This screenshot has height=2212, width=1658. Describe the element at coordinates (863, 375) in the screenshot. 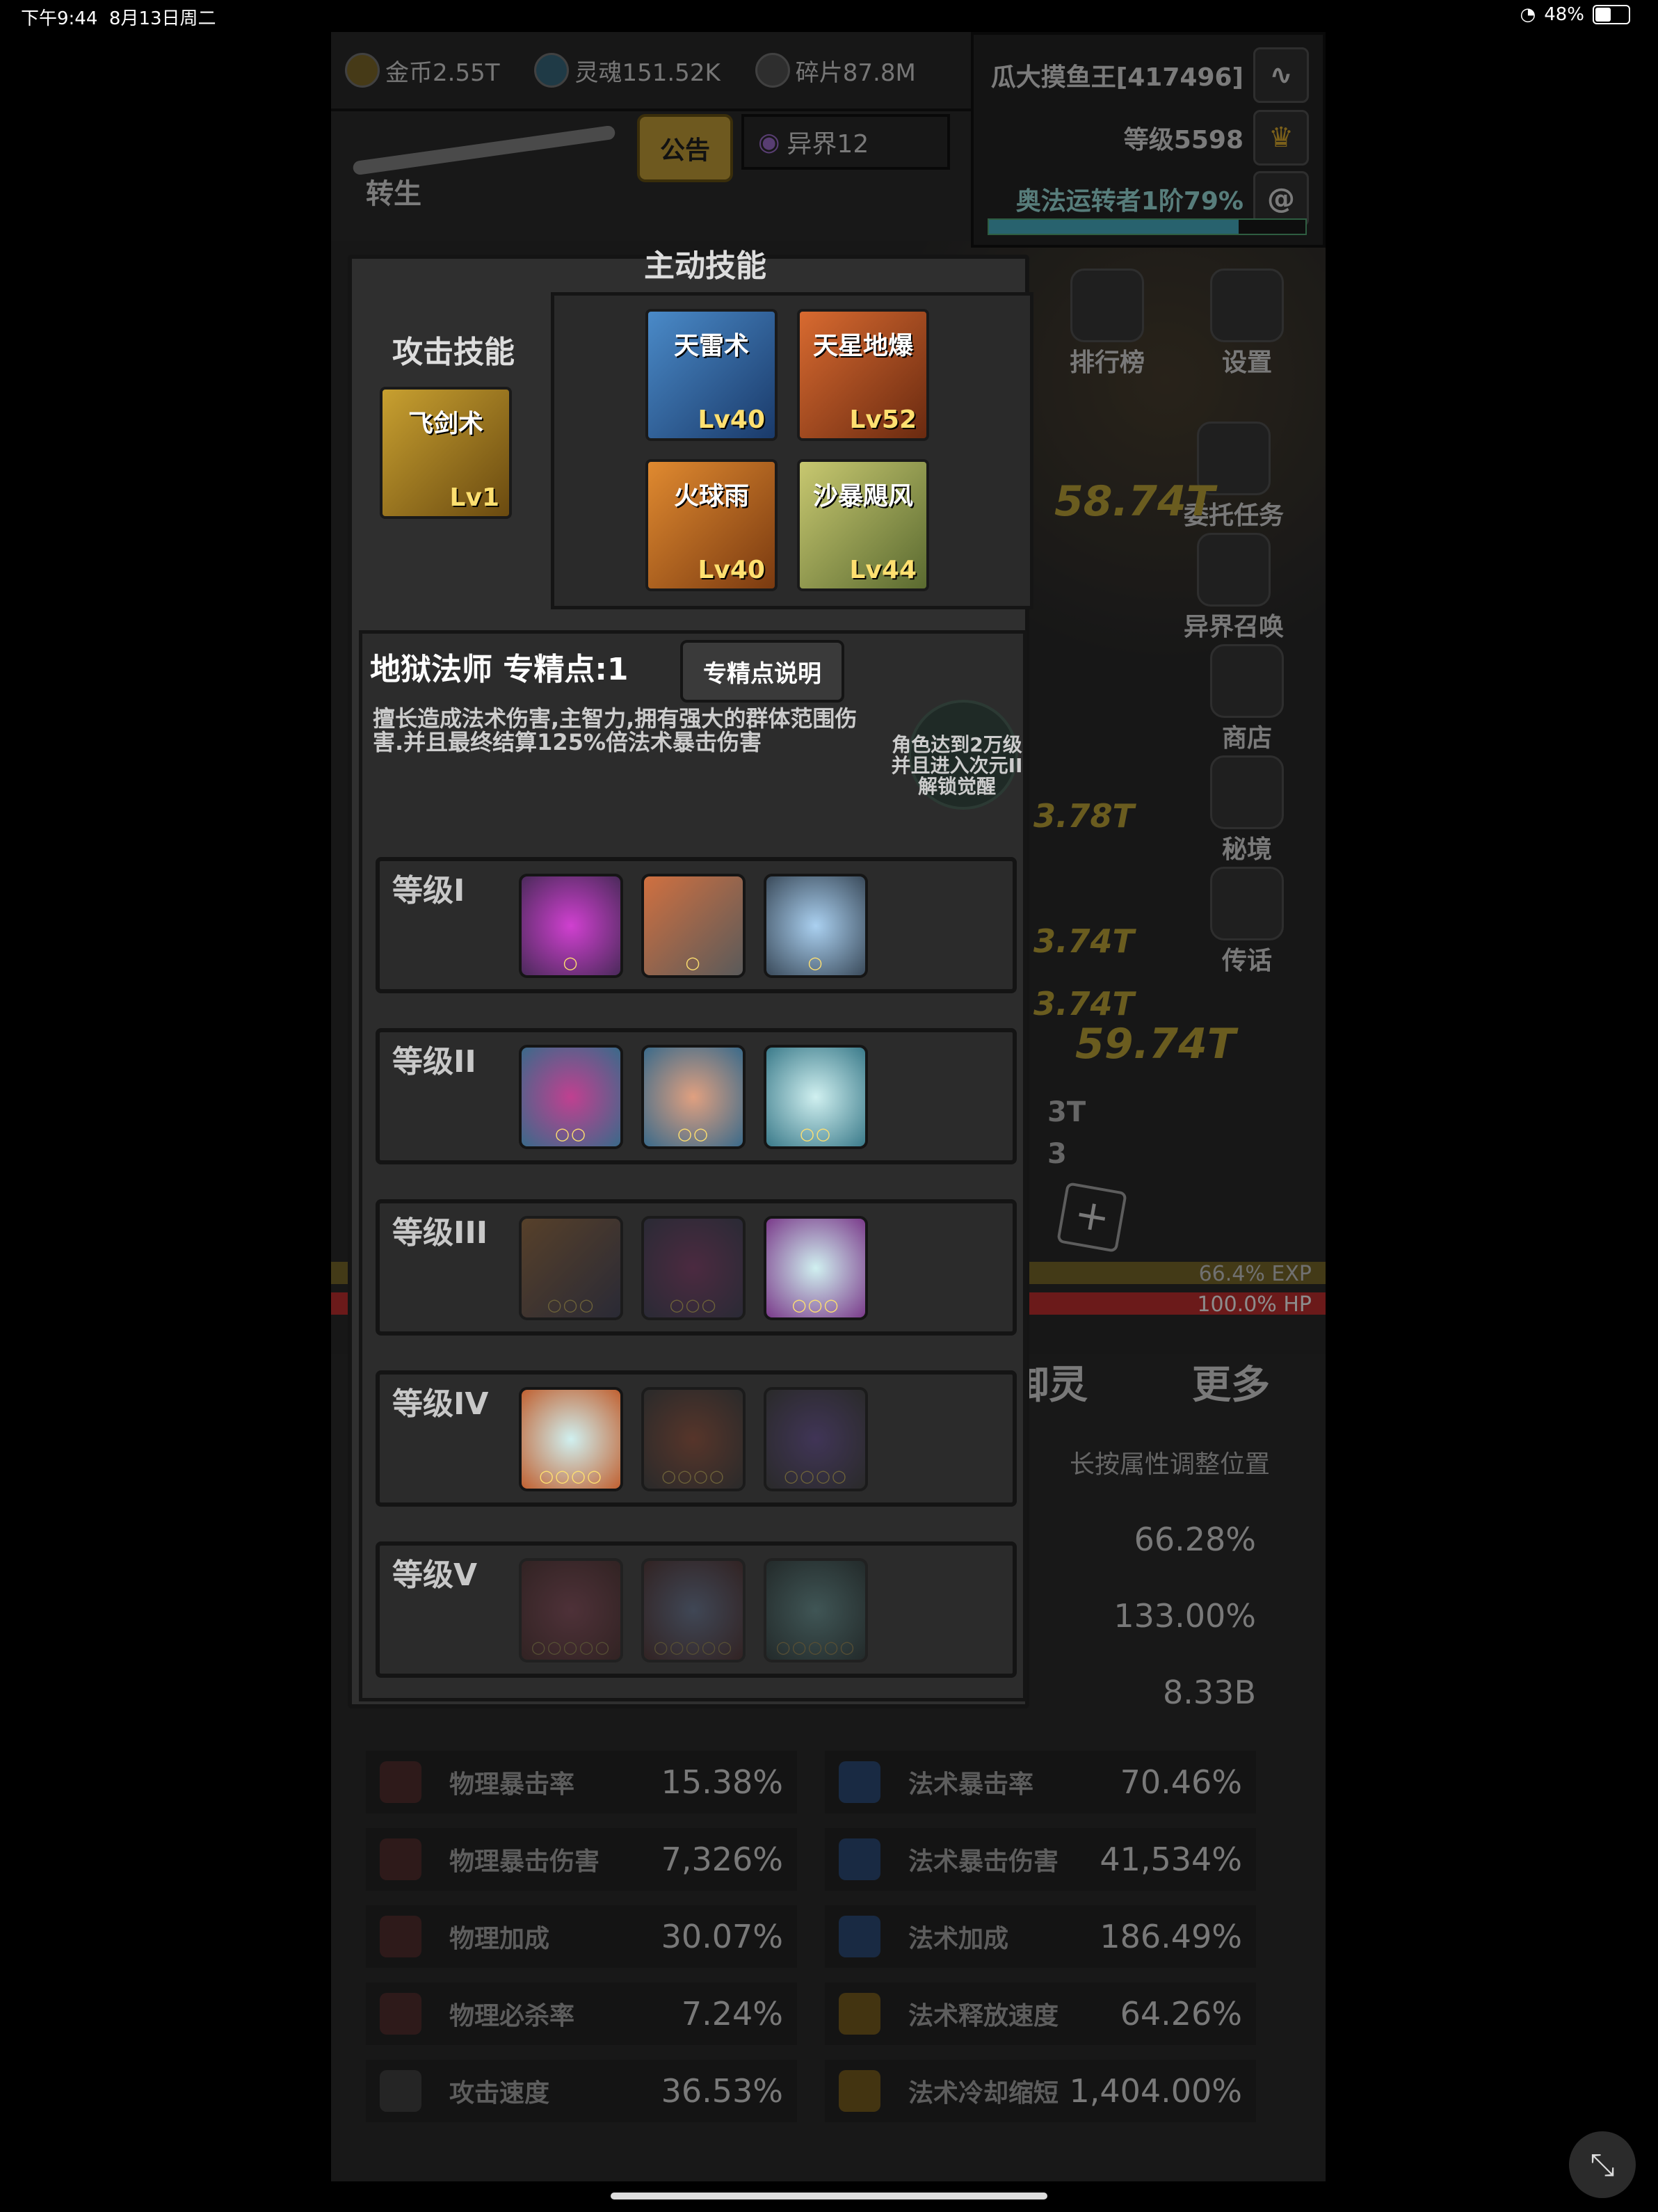

I see `active-skill-slot: 天星地爆 Lv52` at that location.